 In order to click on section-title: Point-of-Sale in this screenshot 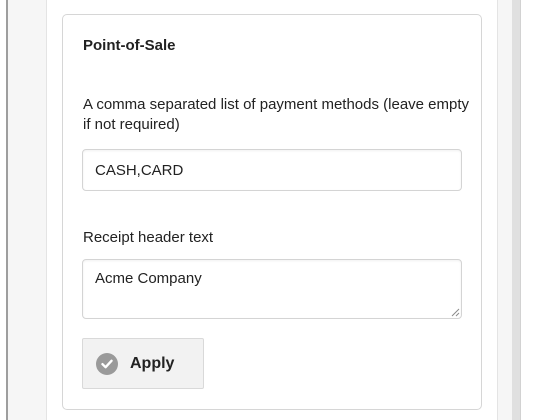, I will do `click(129, 45)`.